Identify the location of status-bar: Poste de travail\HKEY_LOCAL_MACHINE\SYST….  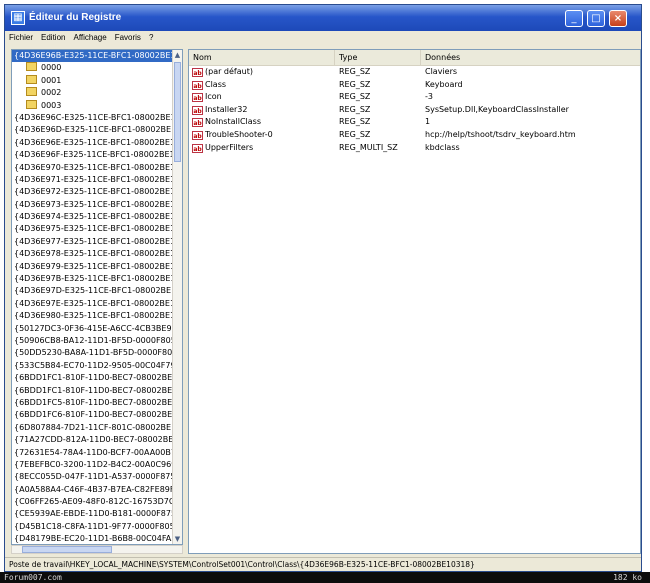
(323, 564).